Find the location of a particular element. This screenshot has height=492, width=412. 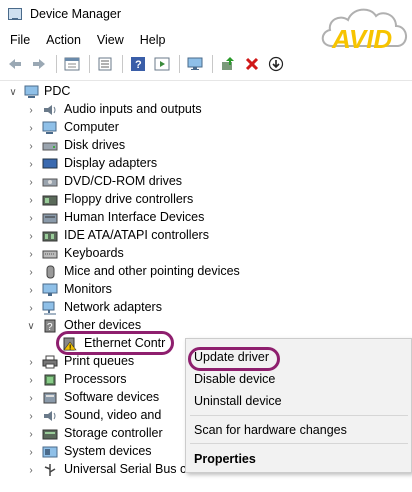

svg-text: AVID is located at coordinates (361, 39).